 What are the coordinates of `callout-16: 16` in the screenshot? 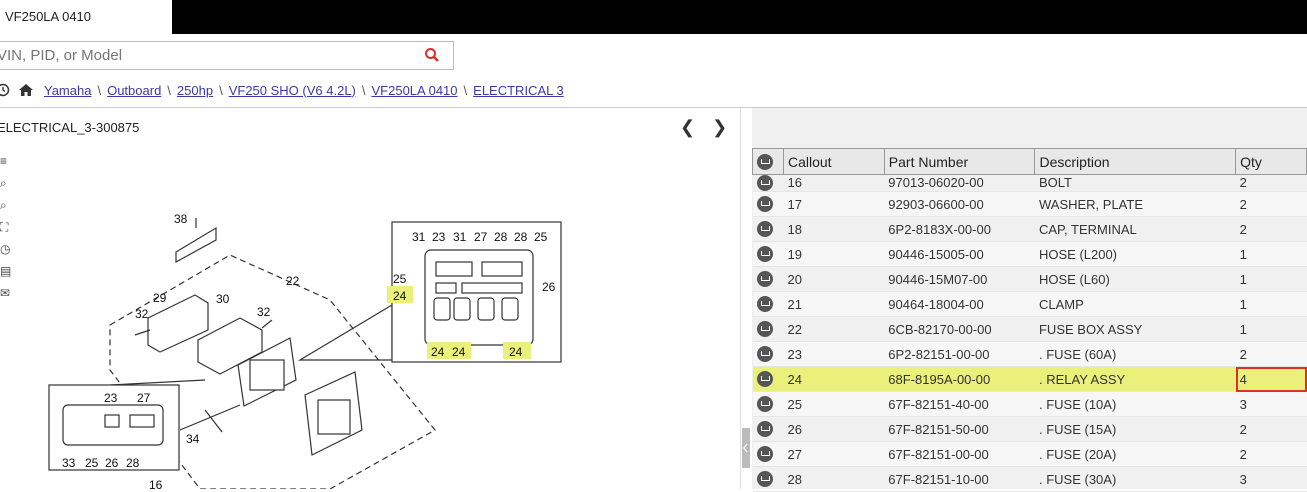 It's located at (156, 483).